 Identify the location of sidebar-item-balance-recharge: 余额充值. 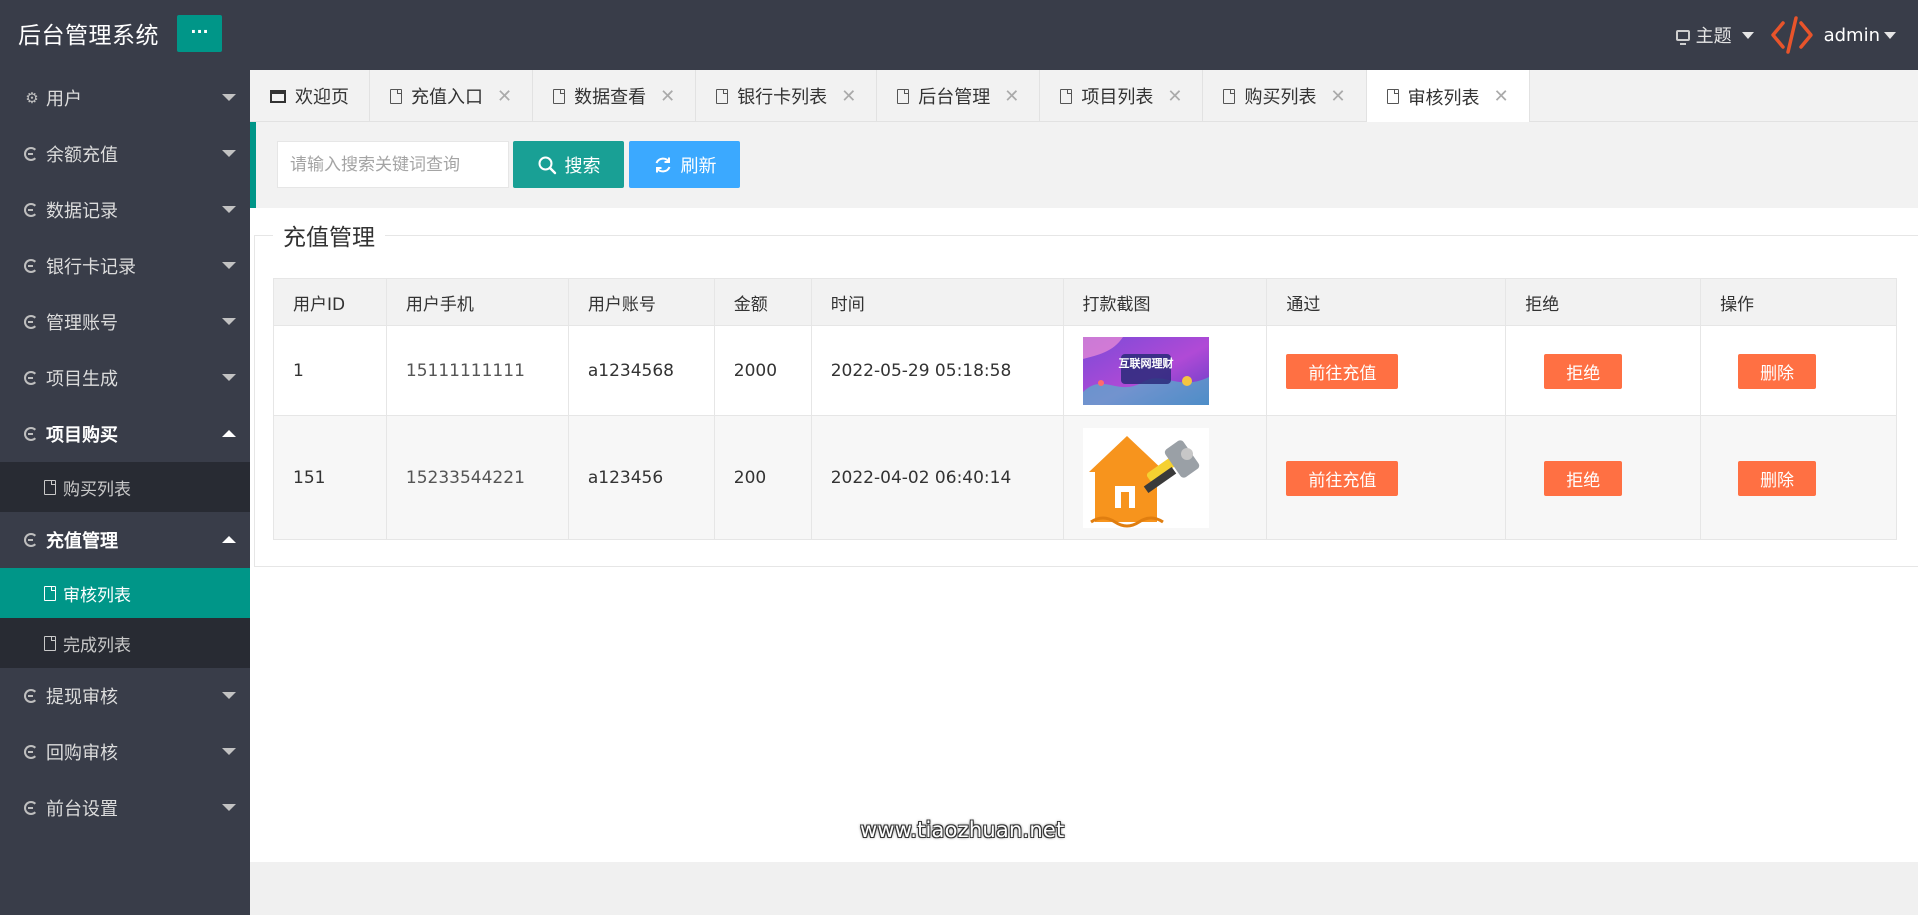
(125, 154).